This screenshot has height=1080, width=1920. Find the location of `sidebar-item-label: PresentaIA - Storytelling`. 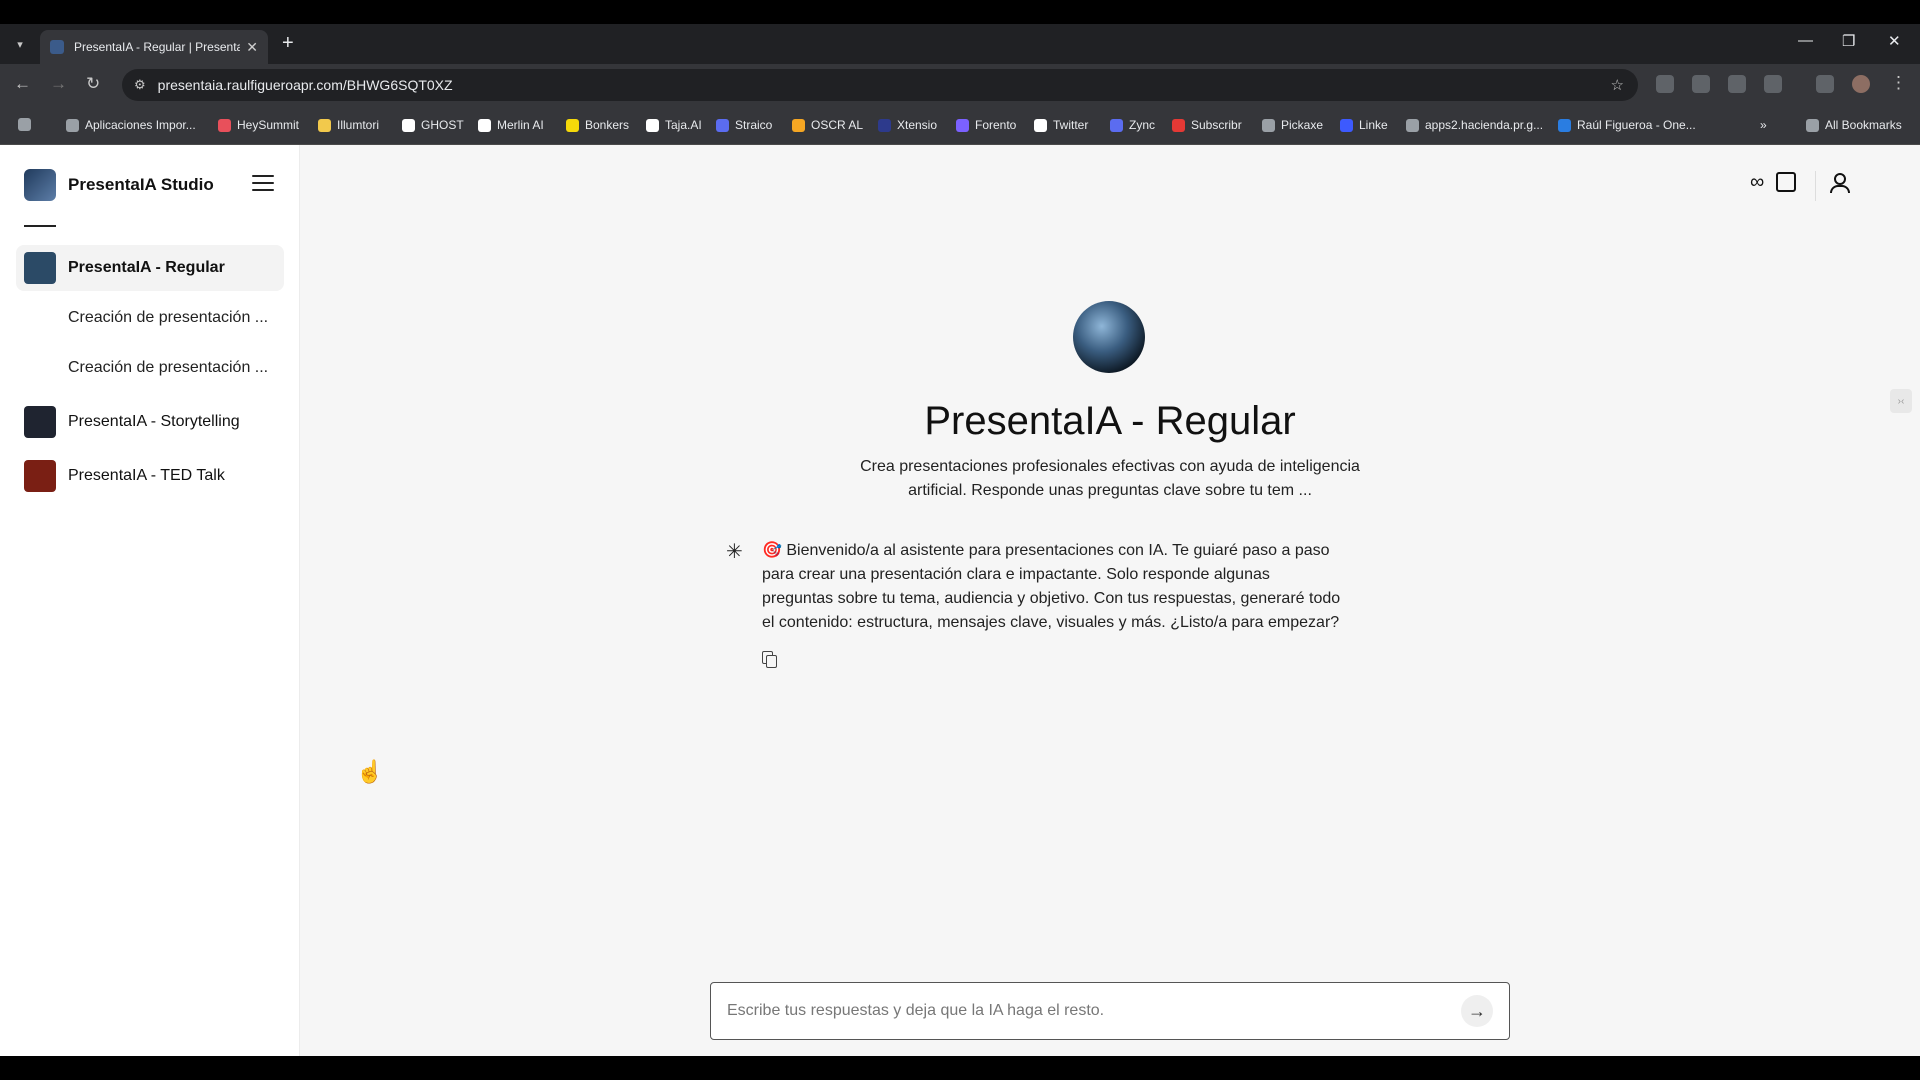

sidebar-item-label: PresentaIA - Storytelling is located at coordinates (154, 421).